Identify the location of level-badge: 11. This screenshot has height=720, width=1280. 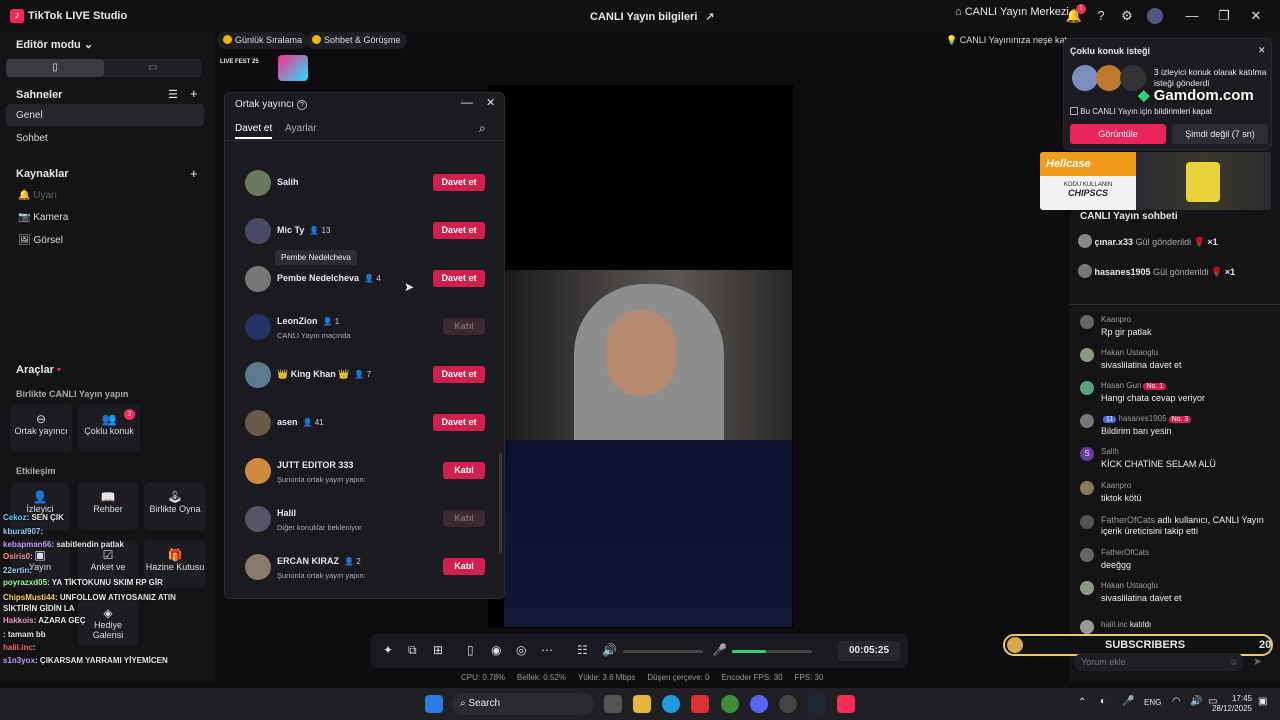
(1110, 419).